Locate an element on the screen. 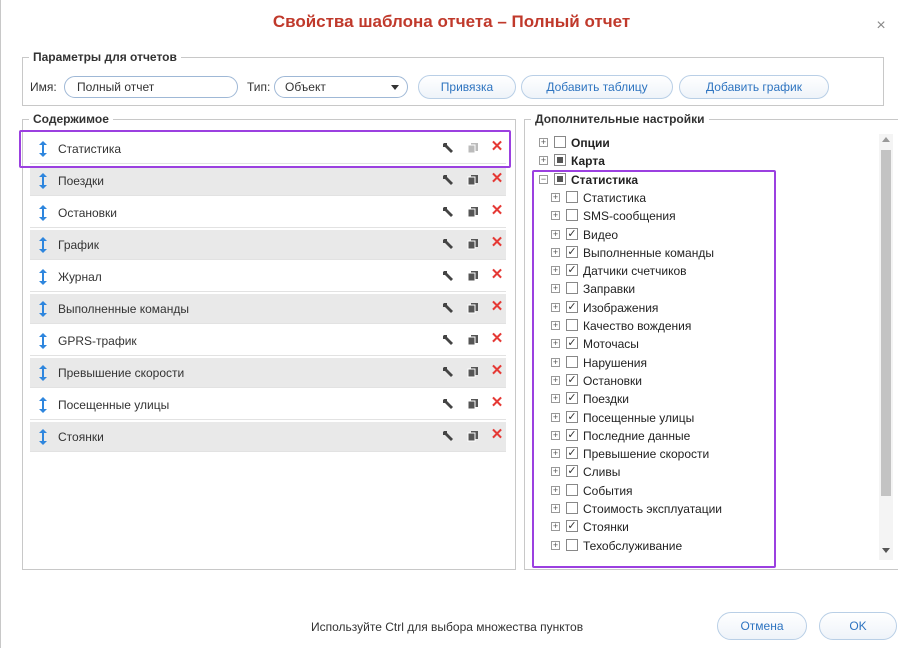 The width and height of the screenshot is (901, 648). tree-item: + Техобслуживание is located at coordinates (710, 546).